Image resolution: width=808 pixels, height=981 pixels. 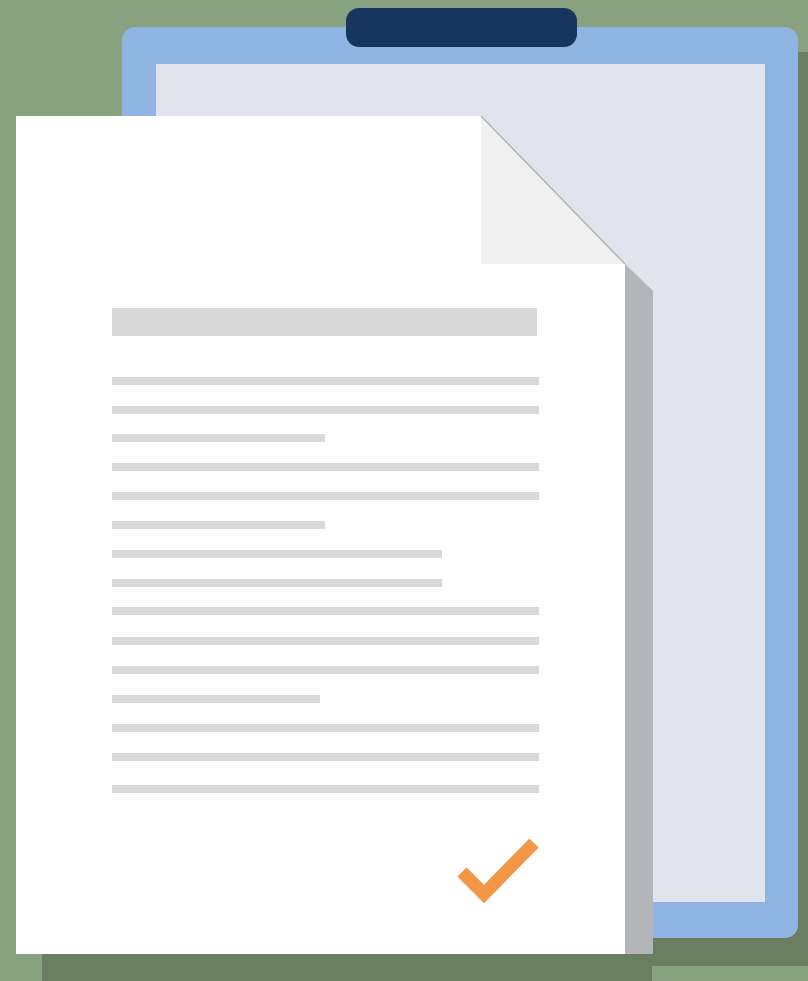 What do you see at coordinates (639, 609) in the screenshot?
I see `document-side-shadow` at bounding box center [639, 609].